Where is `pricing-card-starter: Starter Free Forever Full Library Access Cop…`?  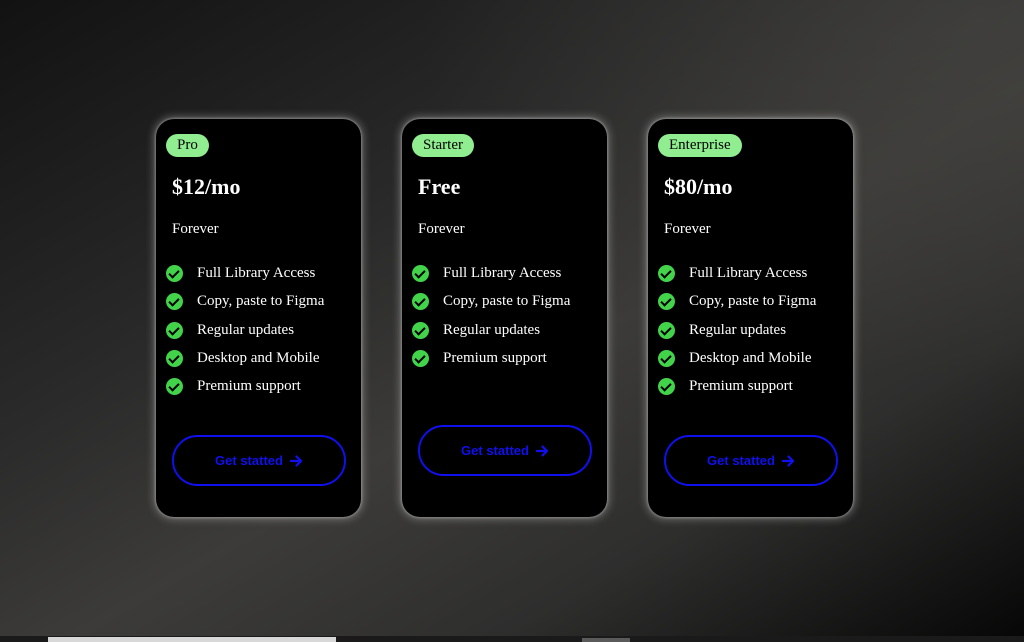
pricing-card-starter: Starter Free Forever Full Library Access Cop… is located at coordinates (504, 318).